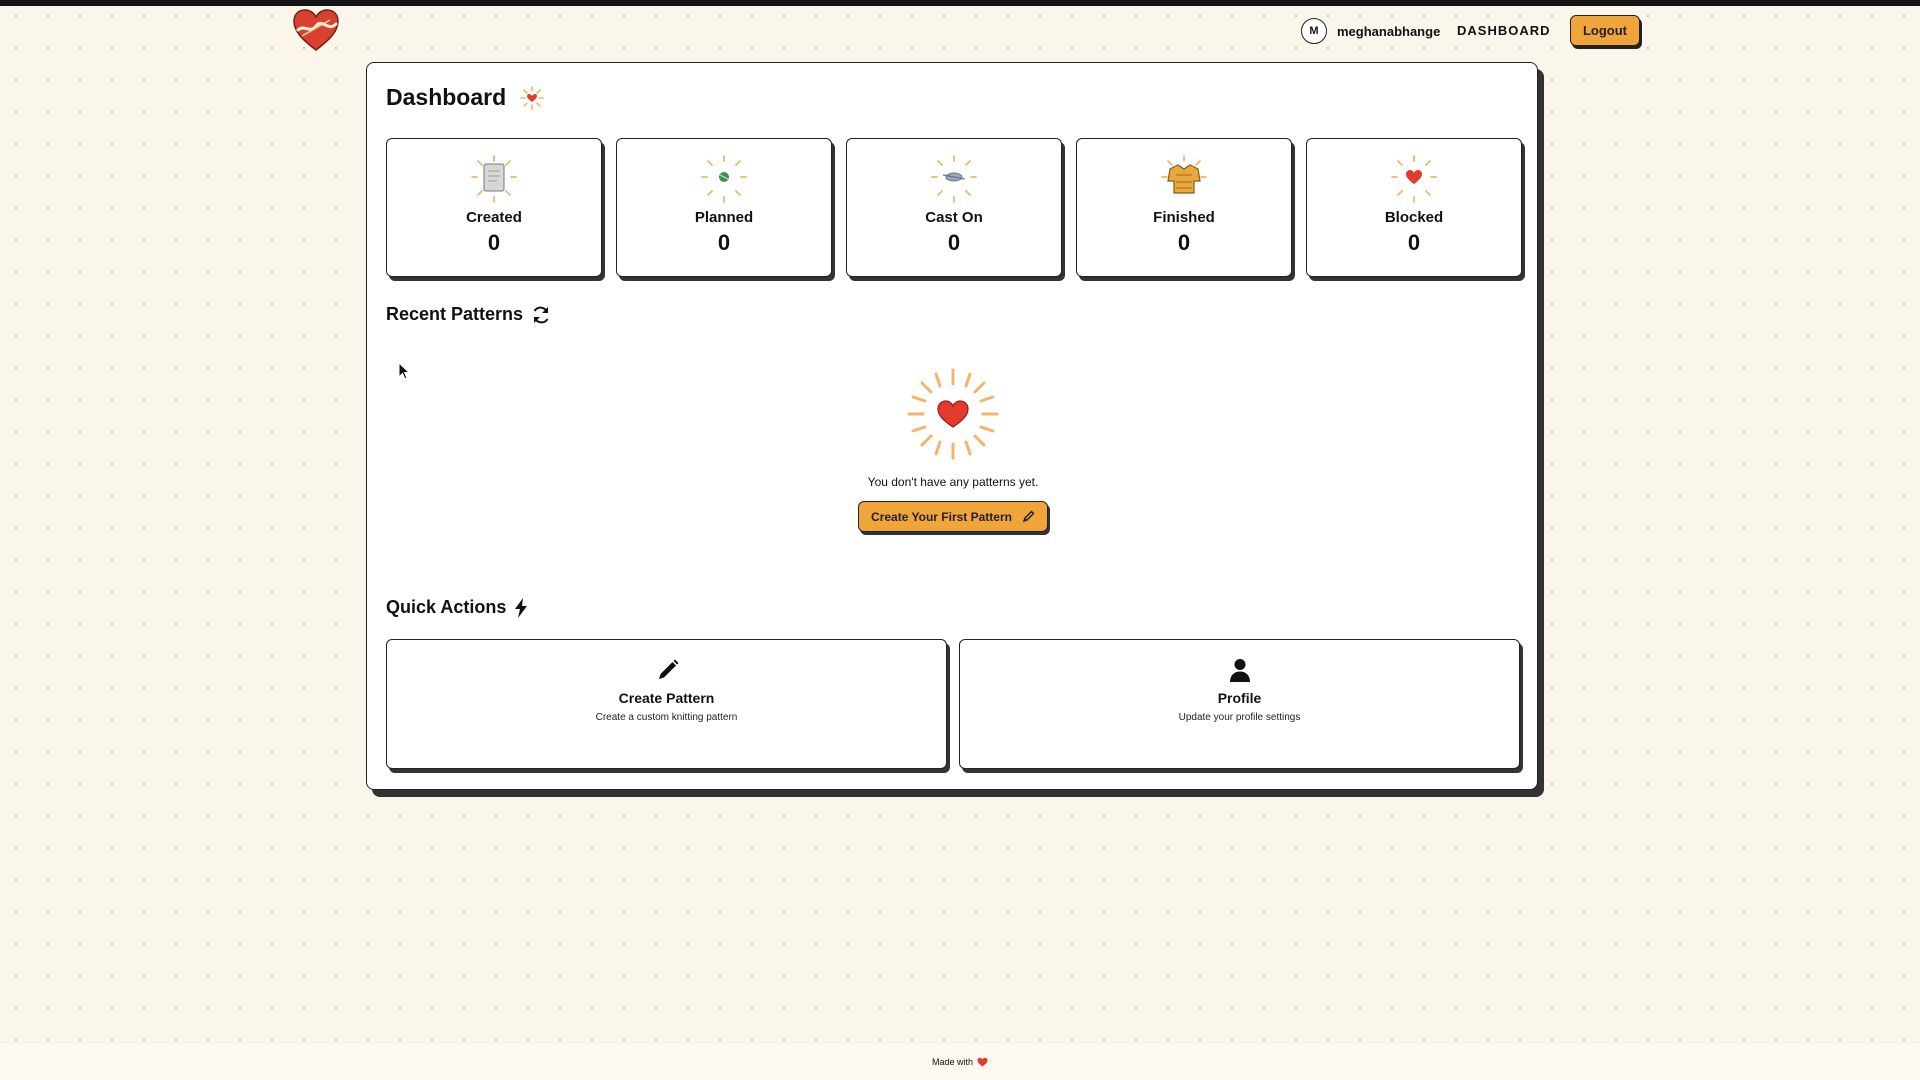 The height and width of the screenshot is (1080, 1920). I want to click on recent-patterns-title-text: Recent Patterns, so click(455, 314).